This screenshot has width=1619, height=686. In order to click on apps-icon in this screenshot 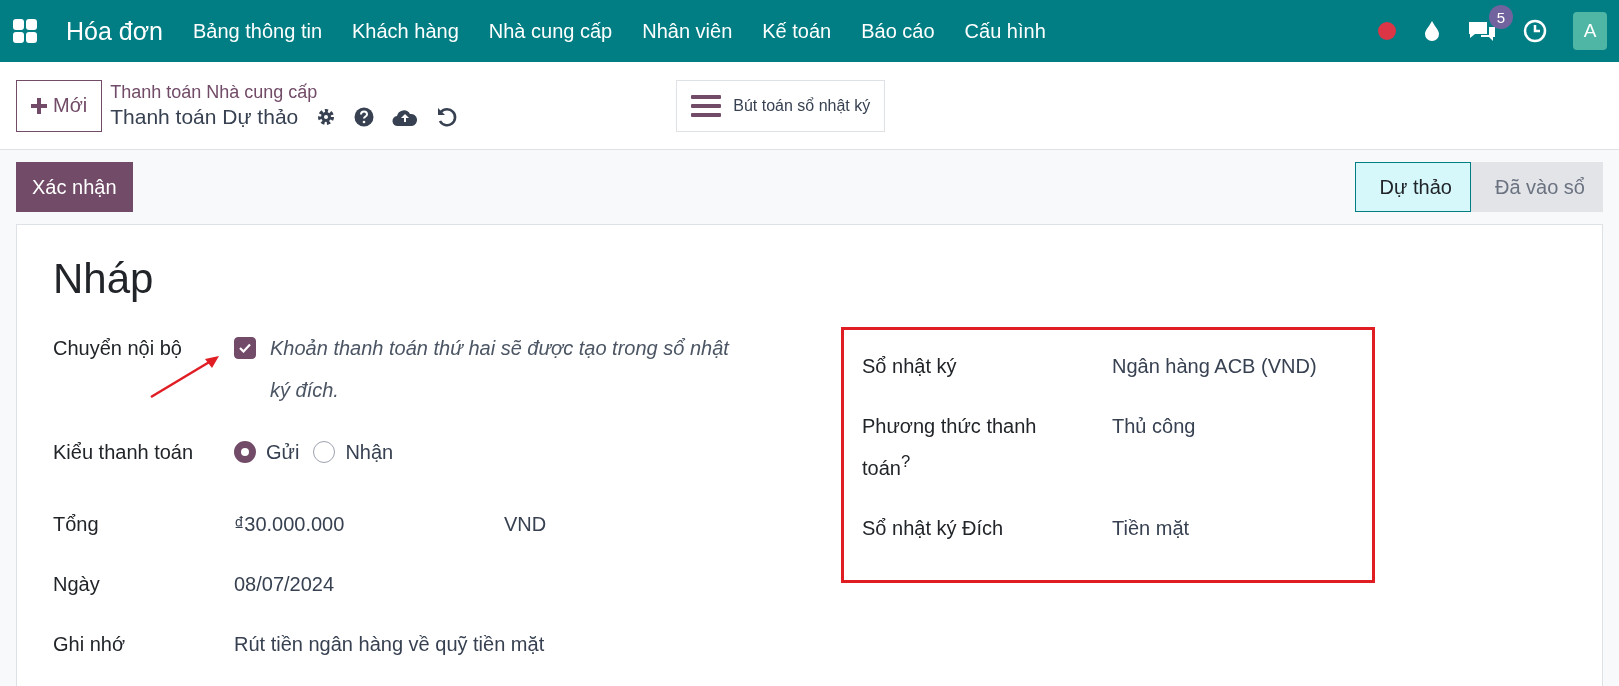, I will do `click(25, 31)`.